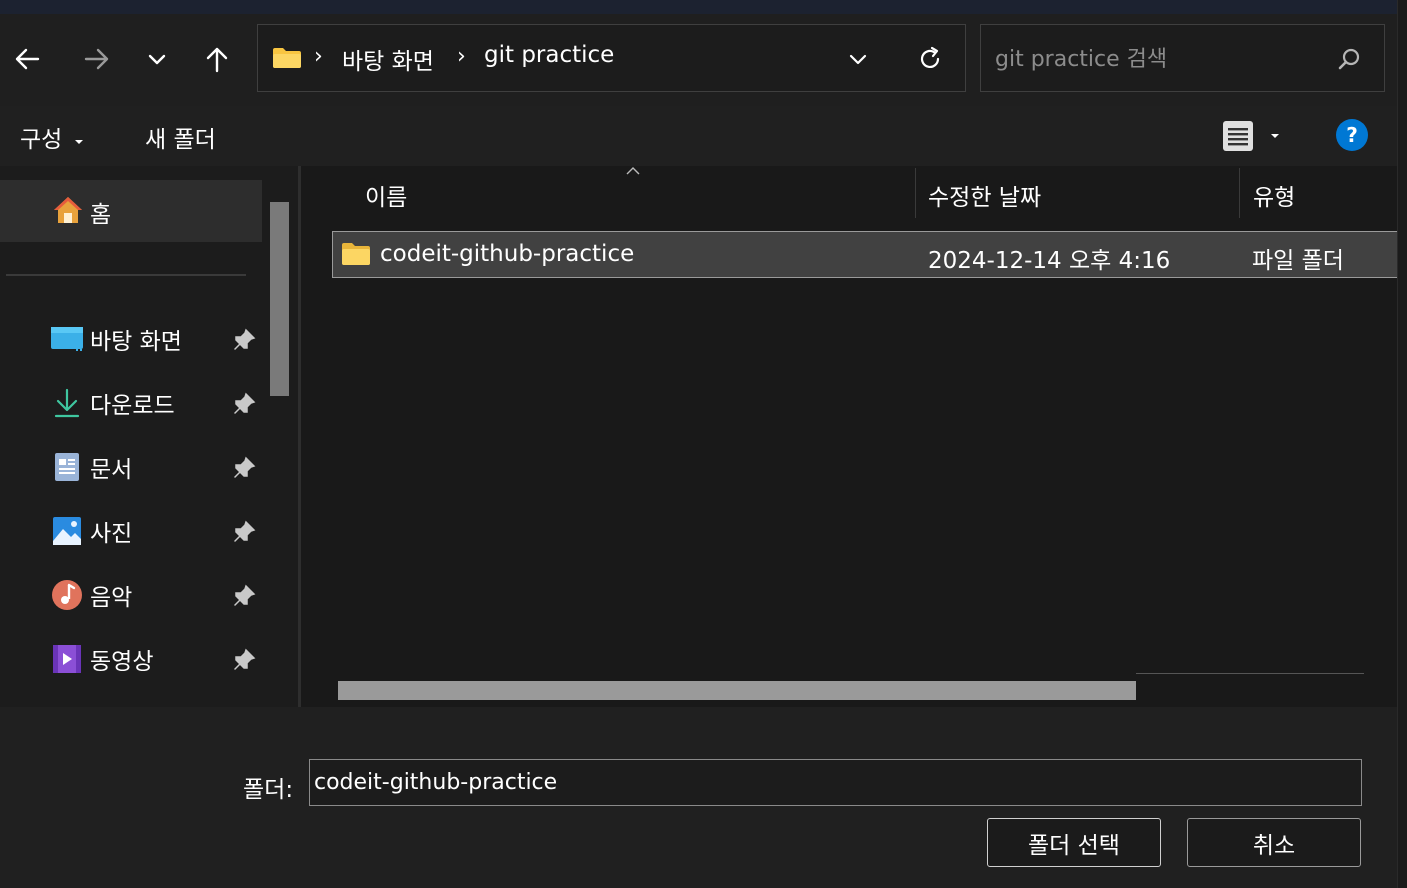 Image resolution: width=1407 pixels, height=888 pixels. I want to click on organize-menu: 구성, so click(52, 137).